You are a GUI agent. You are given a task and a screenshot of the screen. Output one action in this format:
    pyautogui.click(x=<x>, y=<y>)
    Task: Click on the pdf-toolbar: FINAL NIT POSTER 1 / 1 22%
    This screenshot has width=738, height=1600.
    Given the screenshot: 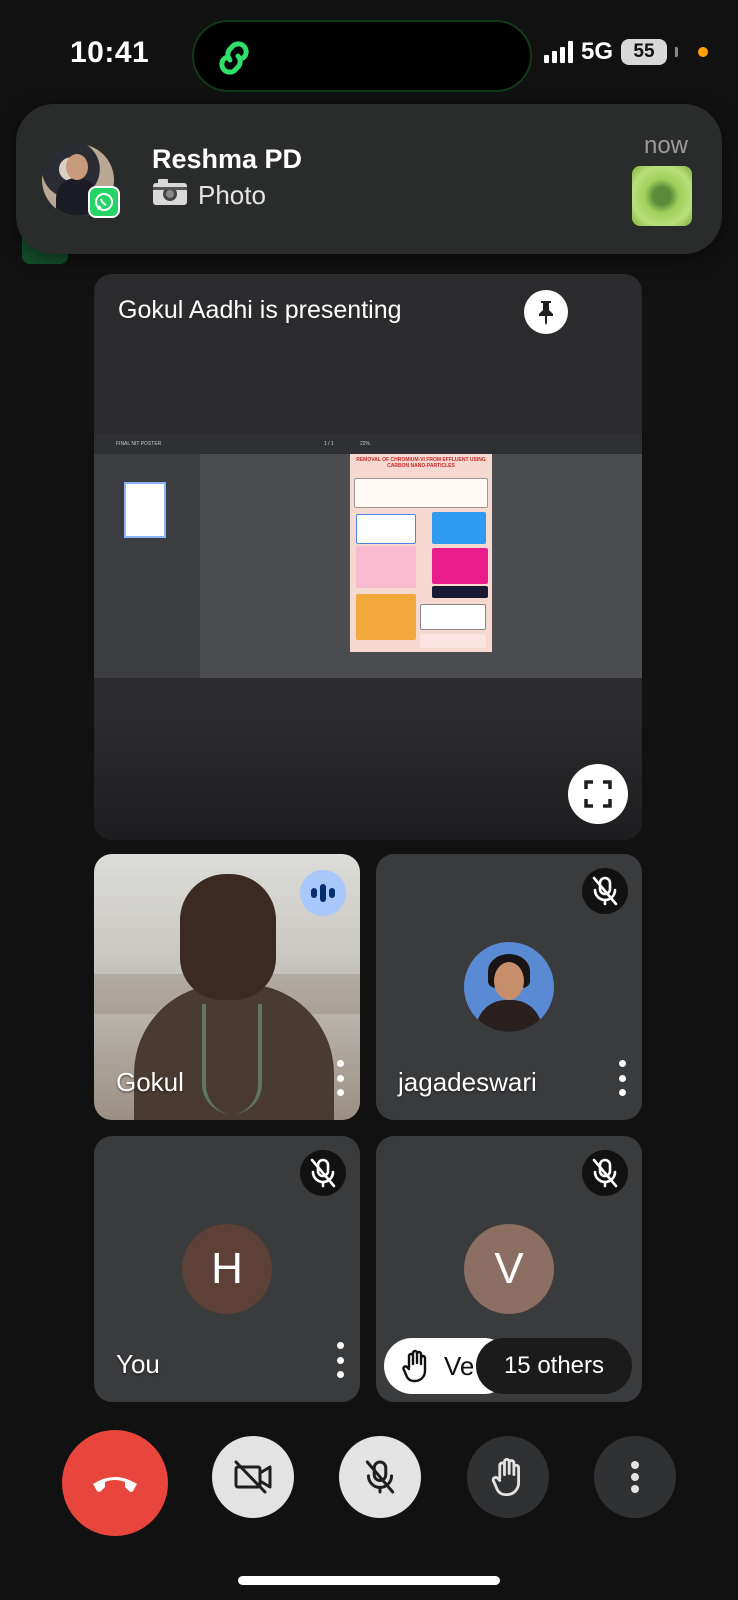 What is the action you would take?
    pyautogui.click(x=368, y=444)
    